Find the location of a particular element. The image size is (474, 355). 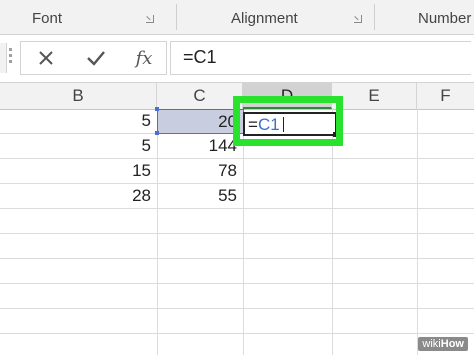

cancel-button is located at coordinates (46, 58).